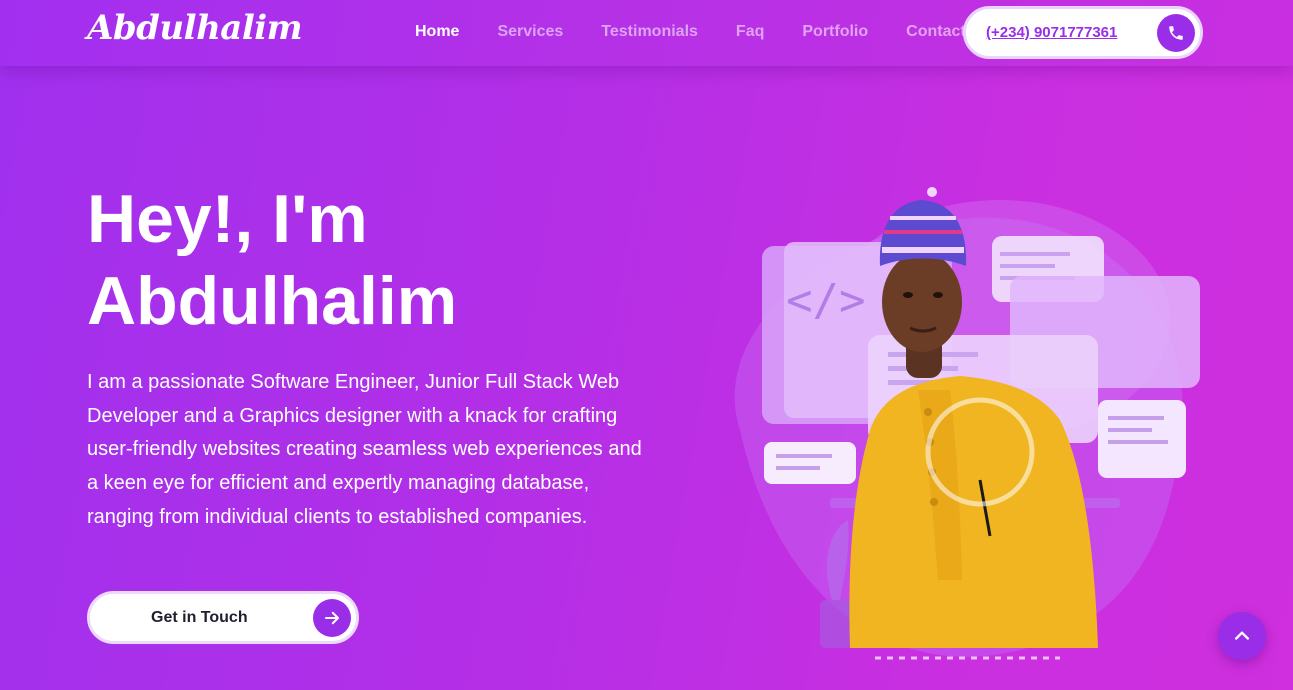 The height and width of the screenshot is (690, 1293). What do you see at coordinates (530, 32) in the screenshot?
I see `nav-item-services: Services` at bounding box center [530, 32].